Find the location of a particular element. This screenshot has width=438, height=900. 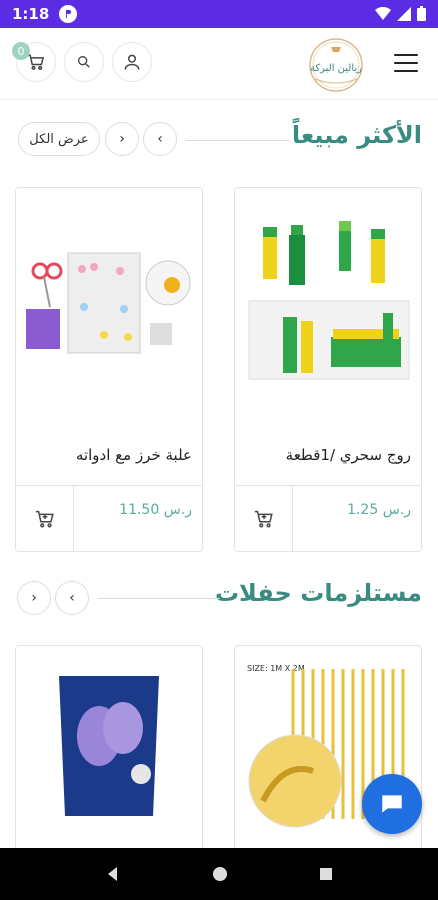

product-name: علبة خرز مع ادواته is located at coordinates (134, 455).